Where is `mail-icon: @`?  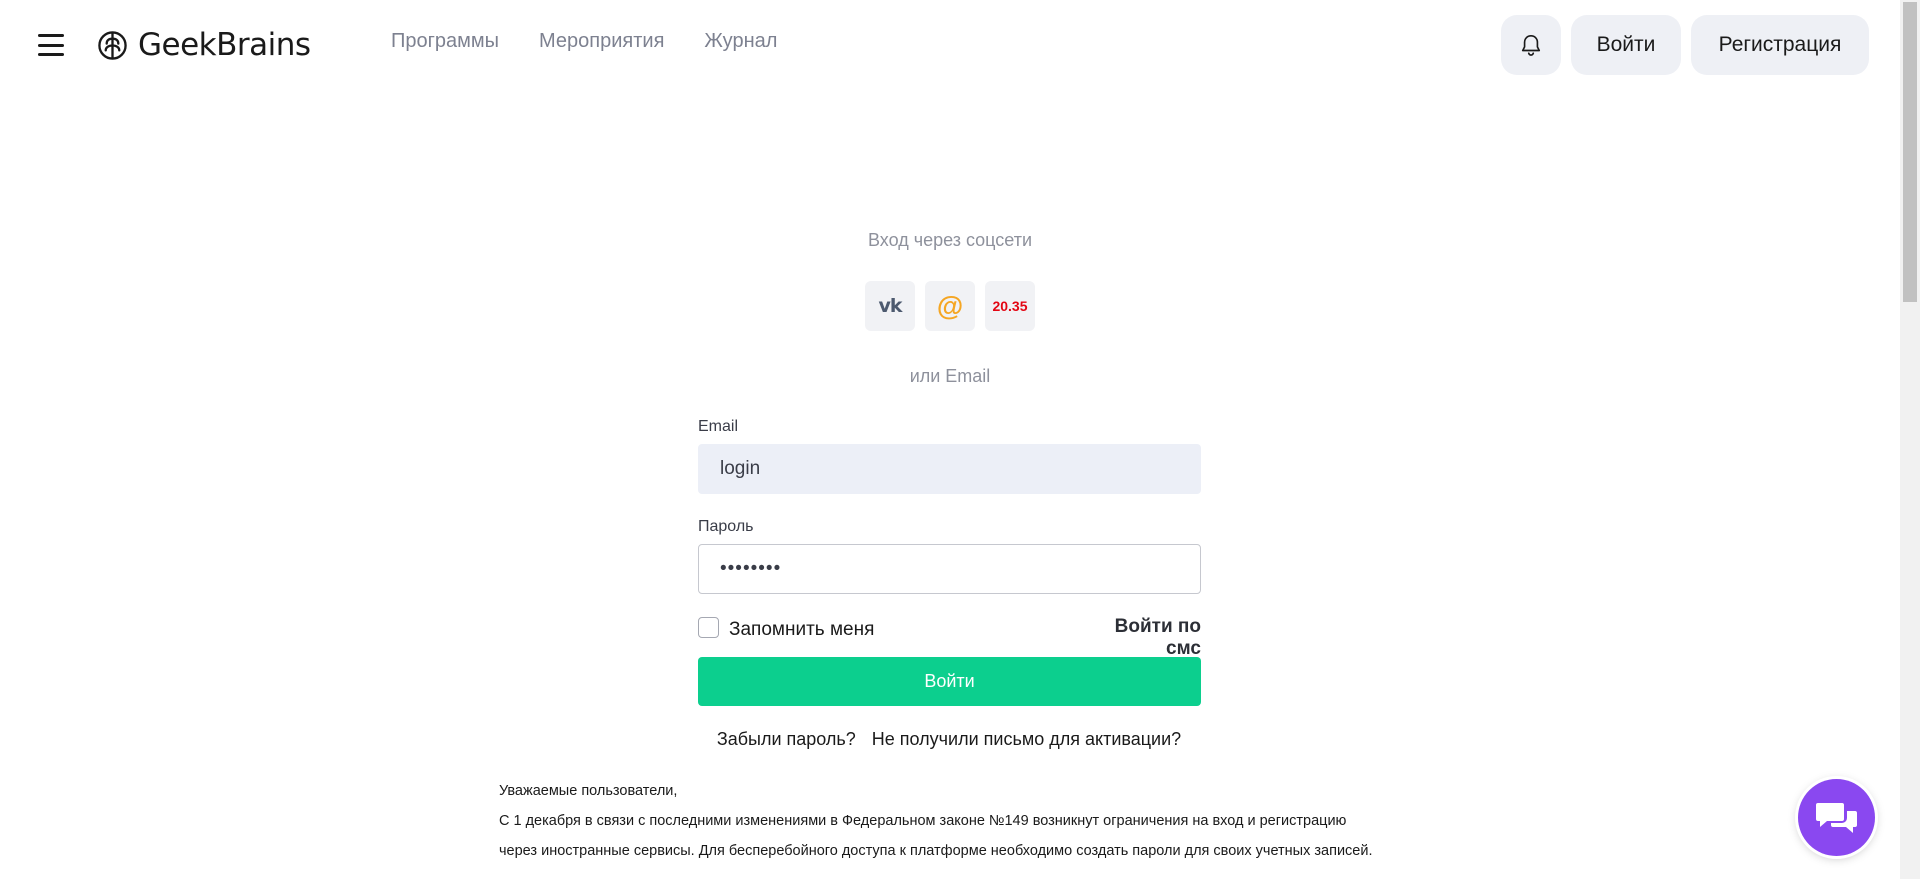
mail-icon: @ is located at coordinates (950, 305).